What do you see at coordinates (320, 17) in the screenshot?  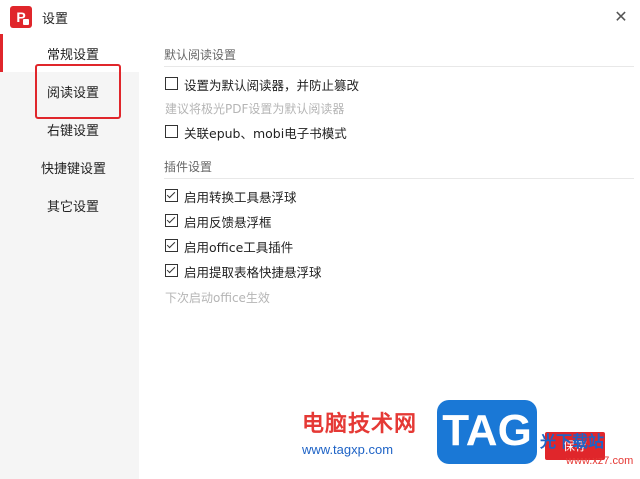 I see `title-bar: P 设置 ✕` at bounding box center [320, 17].